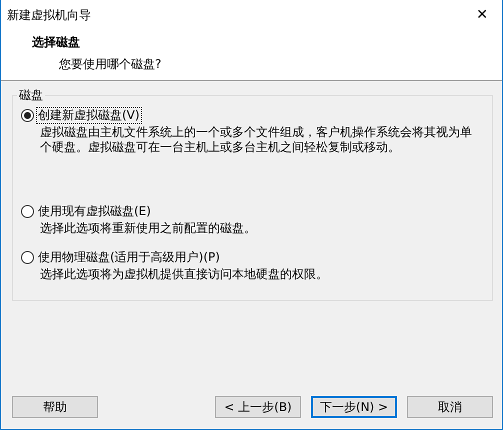 This screenshot has height=430, width=503. I want to click on option-description: 虚拟磁盘由主机文件系统上的一个或多个文件组成，客户机操作系统会将其视为单个硬盘。虚拟磁盘可在一台主机上或多台主机之间轻松复制或移动。, so click(256, 140).